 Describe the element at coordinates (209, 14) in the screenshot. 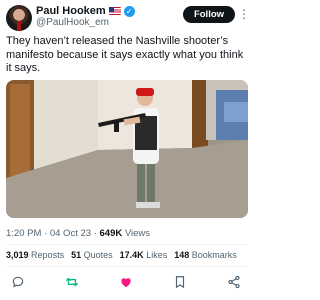

I see `follow-button: Follow` at that location.